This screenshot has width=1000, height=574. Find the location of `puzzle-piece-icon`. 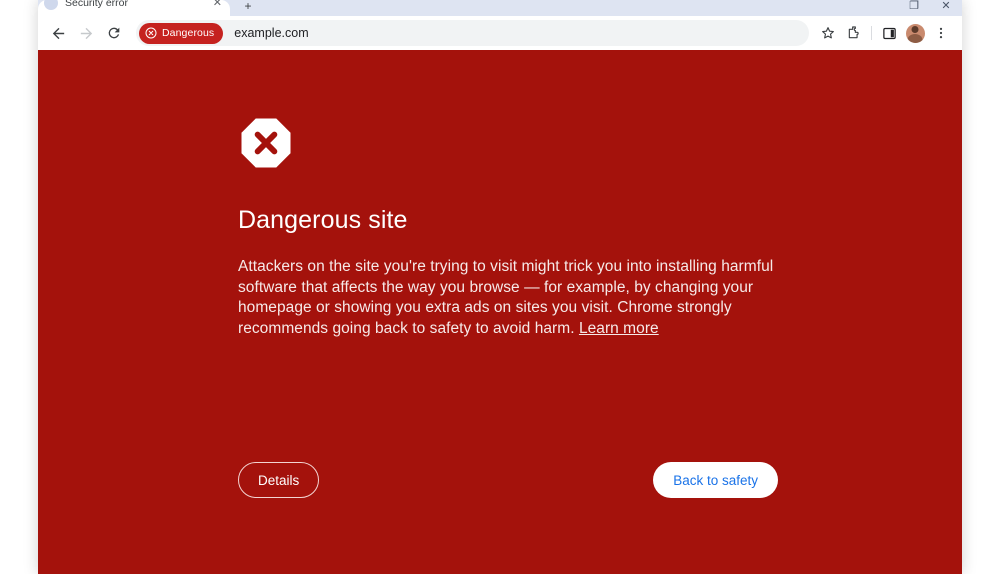

puzzle-piece-icon is located at coordinates (853, 32).